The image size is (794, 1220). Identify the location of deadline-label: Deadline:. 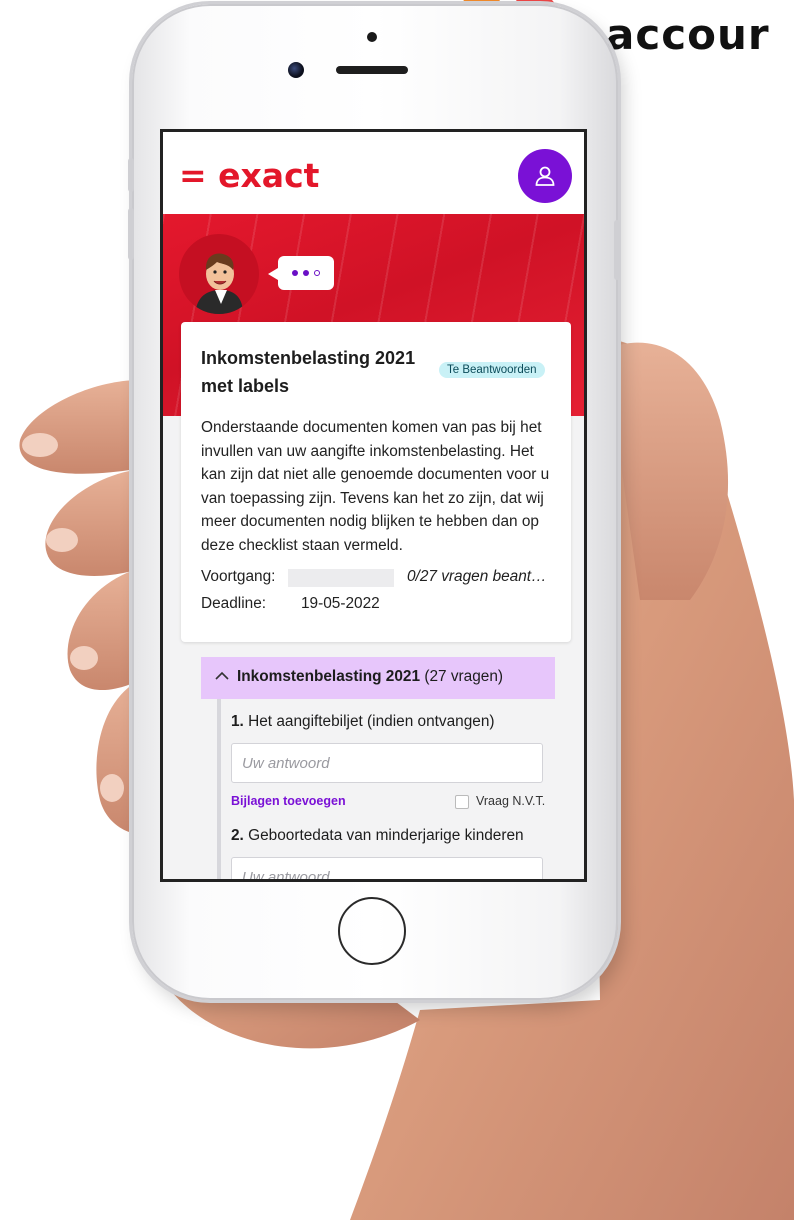
(234, 603).